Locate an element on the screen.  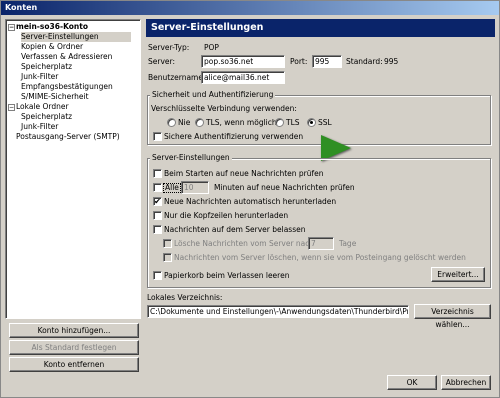
leave-on-server-label: Nachrichten auf dem Server belassen is located at coordinates (235, 229).